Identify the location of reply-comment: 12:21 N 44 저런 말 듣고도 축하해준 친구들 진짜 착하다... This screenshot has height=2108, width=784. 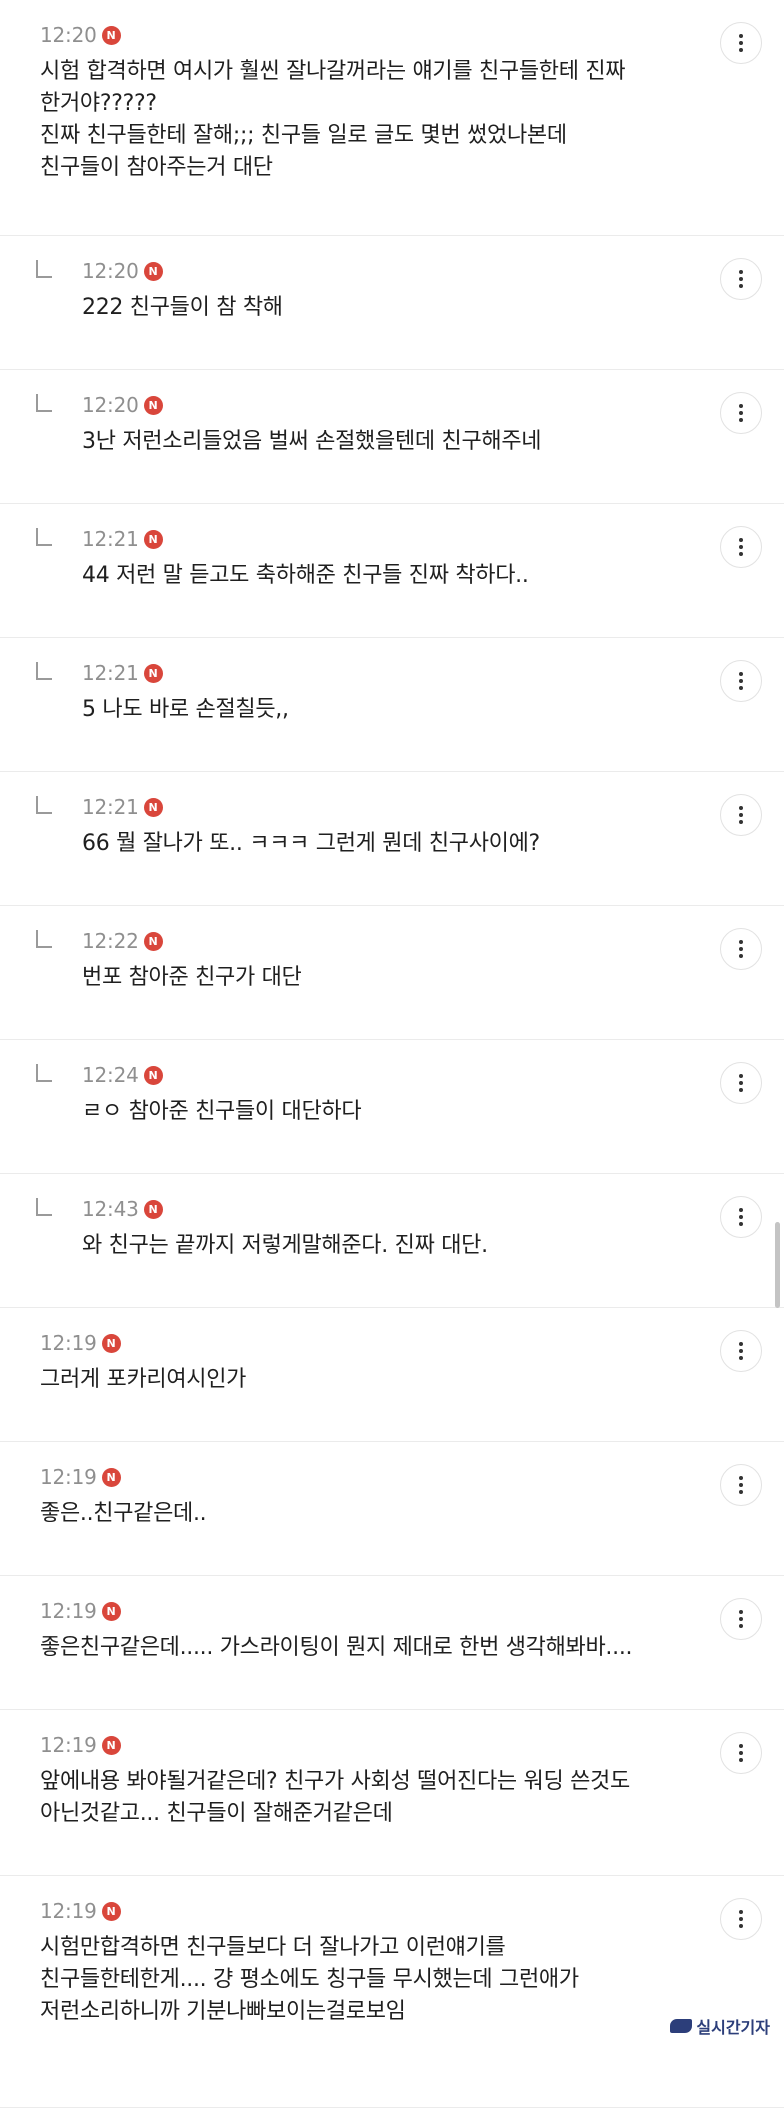
(392, 571).